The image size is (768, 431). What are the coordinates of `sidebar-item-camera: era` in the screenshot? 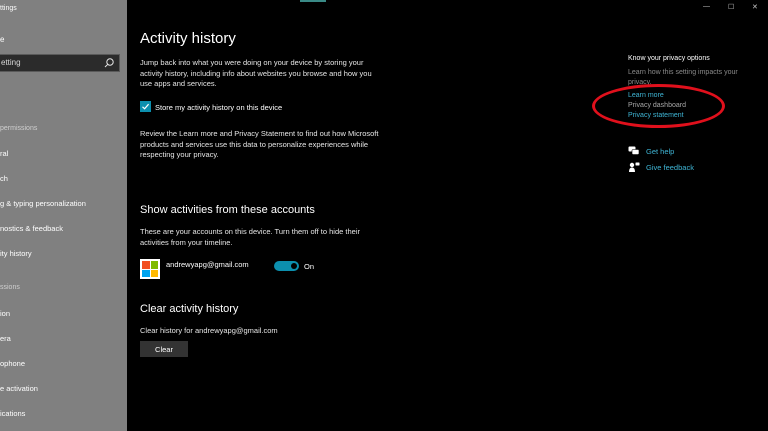 It's located at (5, 338).